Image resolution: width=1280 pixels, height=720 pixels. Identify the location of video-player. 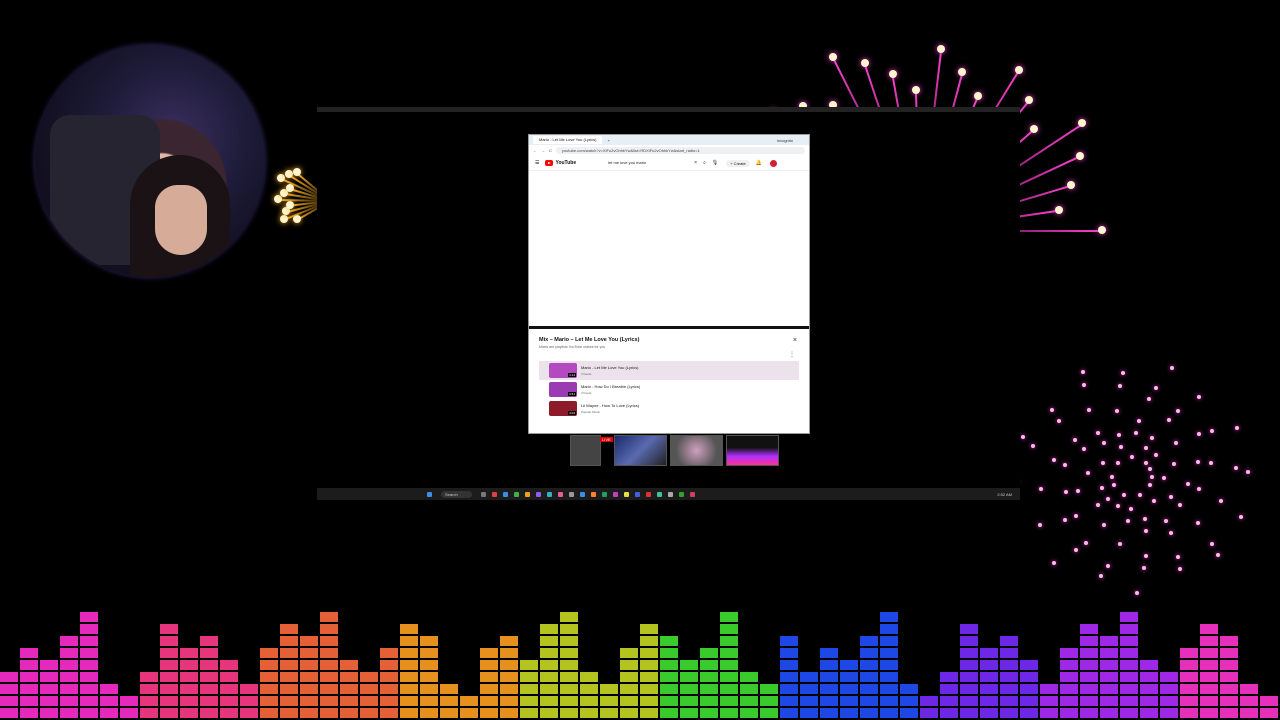
(669, 250).